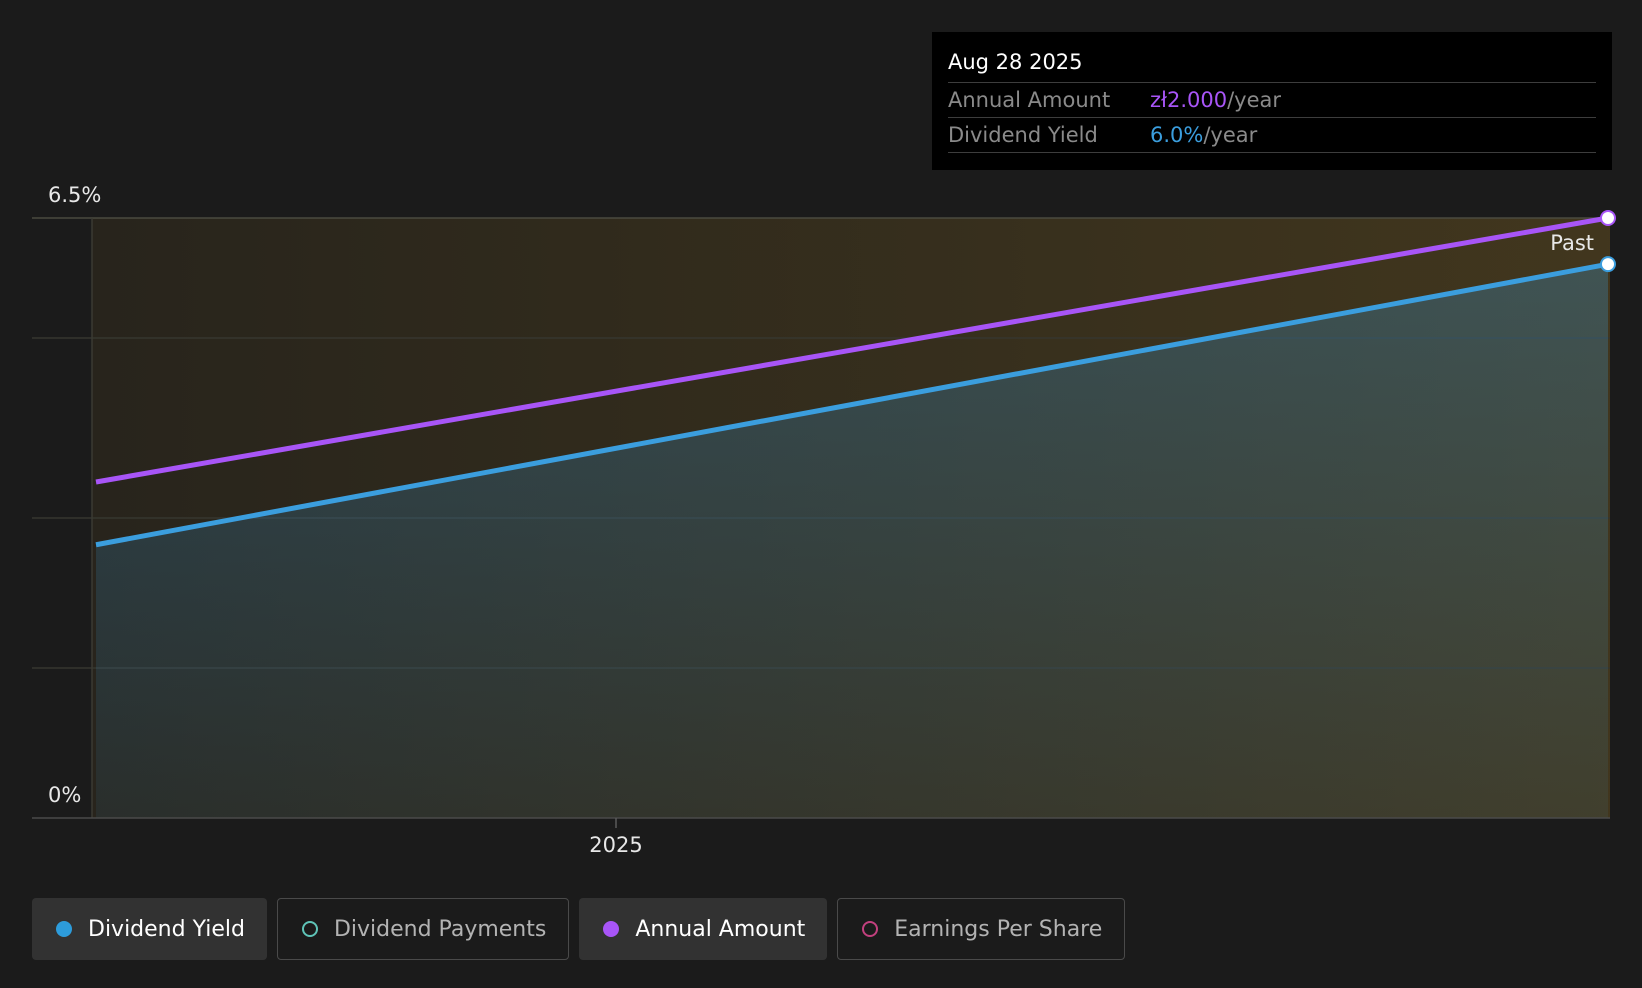 The width and height of the screenshot is (1642, 988). I want to click on legend-label: Dividend Payments, so click(440, 929).